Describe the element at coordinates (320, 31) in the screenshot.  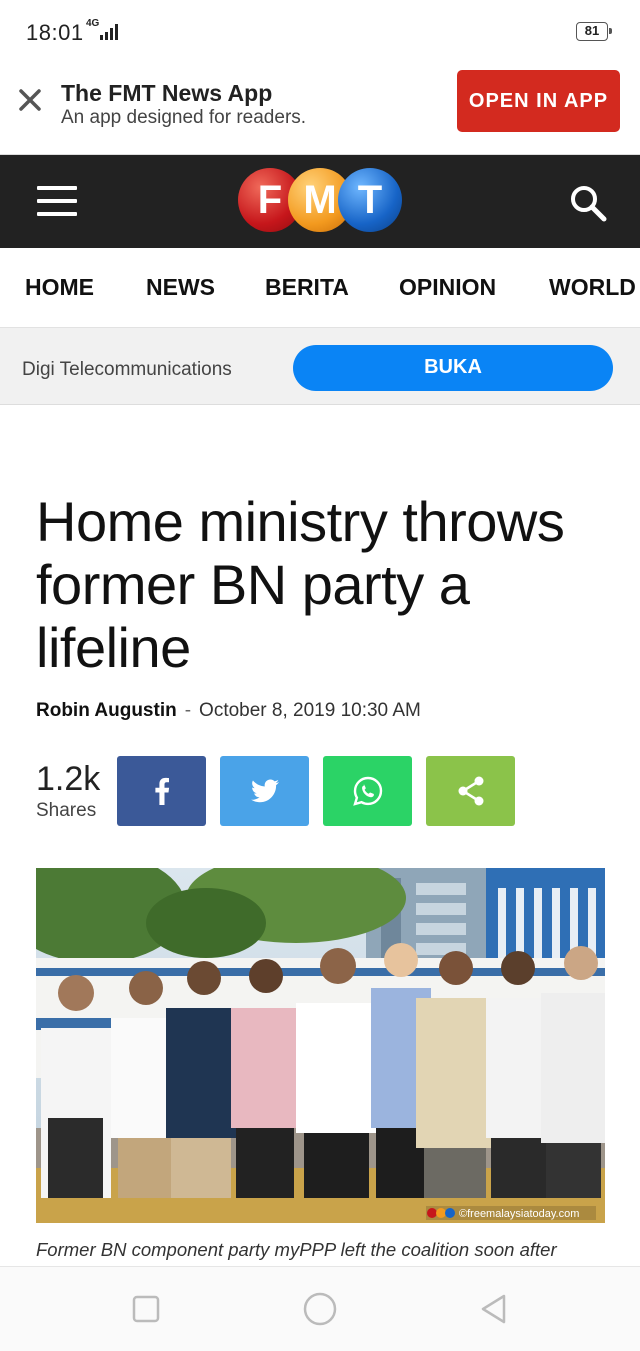
I see `status-bar: 18:01 4G 81` at that location.